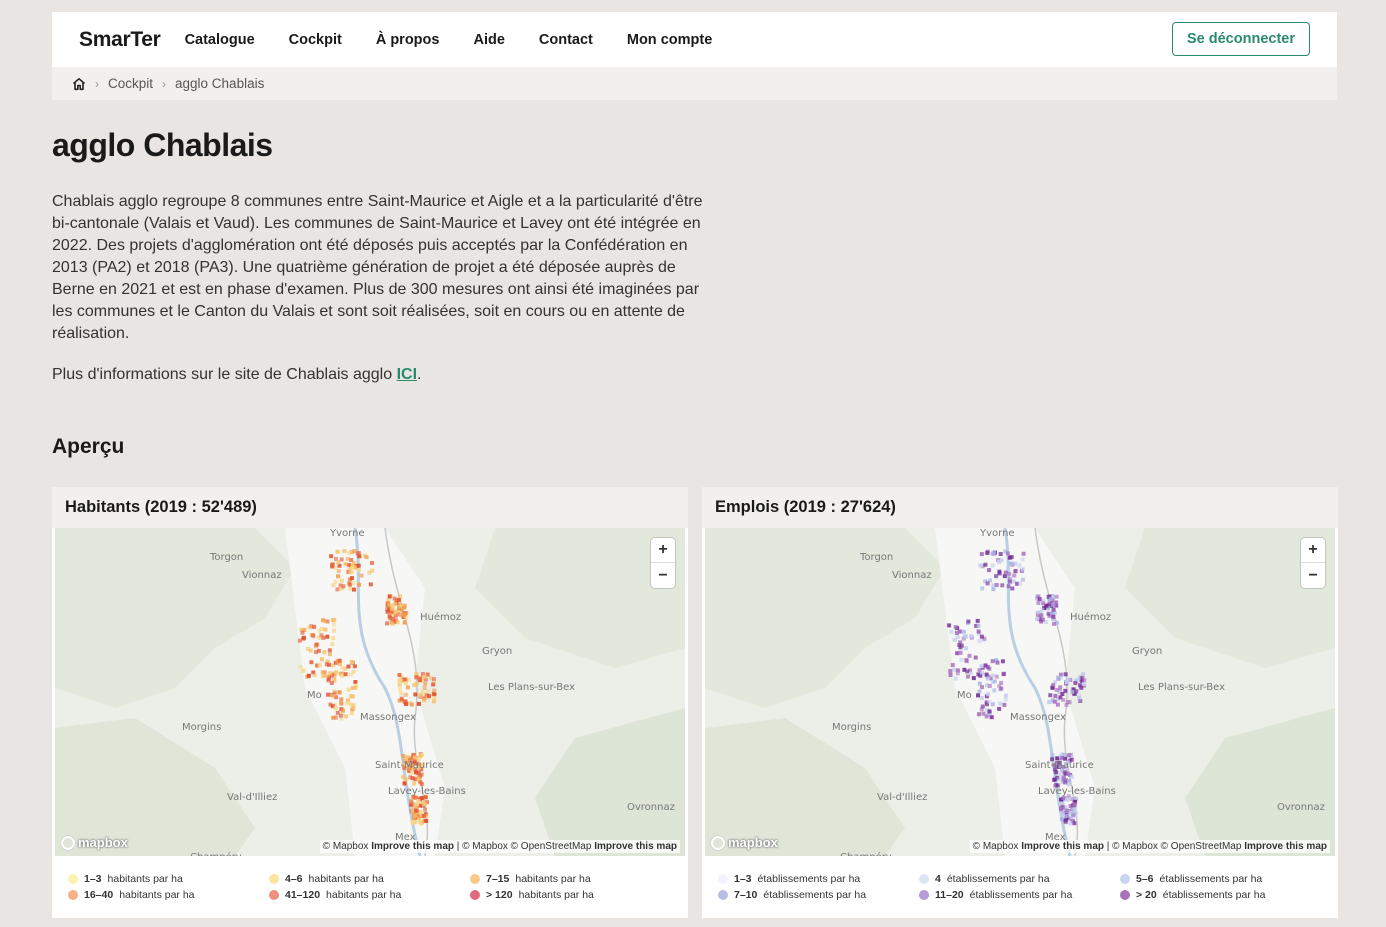 The image size is (1386, 927). Describe the element at coordinates (315, 40) in the screenshot. I see `nav-cockpit: Cockpit` at that location.